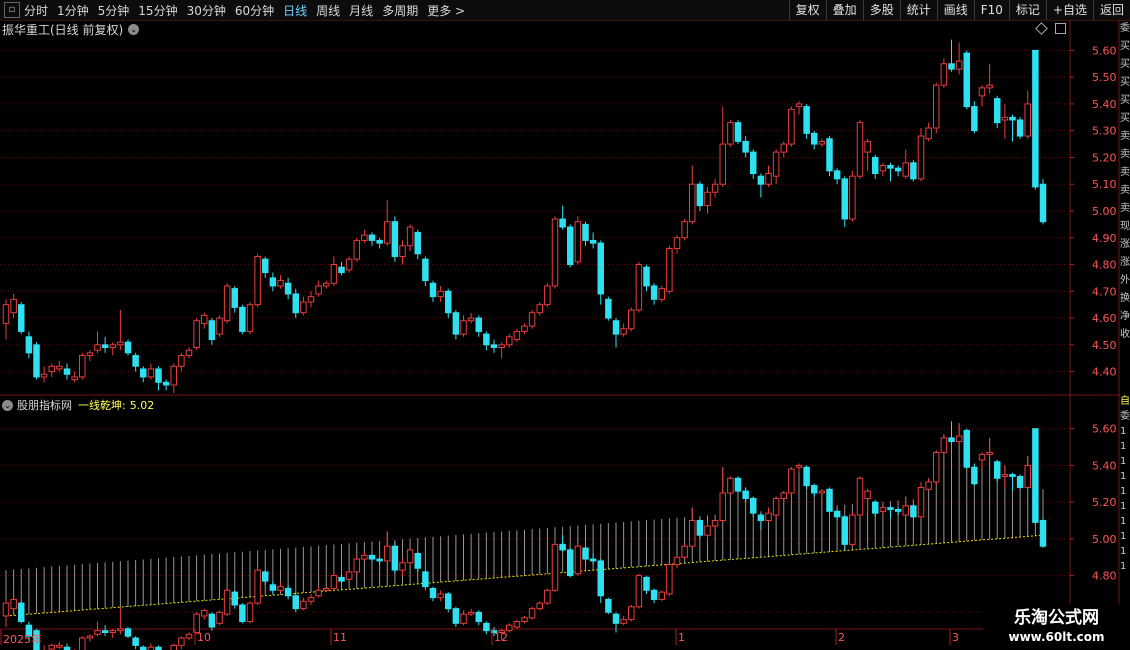 This screenshot has height=650, width=1130. Describe the element at coordinates (102, 405) in the screenshot. I see `indicator-line-name: 一线乾坤:` at that location.